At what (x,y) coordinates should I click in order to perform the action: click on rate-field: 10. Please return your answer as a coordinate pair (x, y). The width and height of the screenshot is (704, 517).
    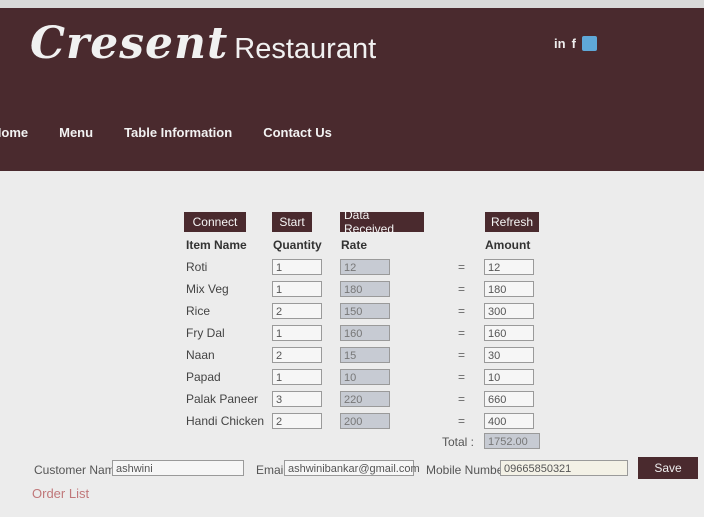
    Looking at the image, I should click on (365, 377).